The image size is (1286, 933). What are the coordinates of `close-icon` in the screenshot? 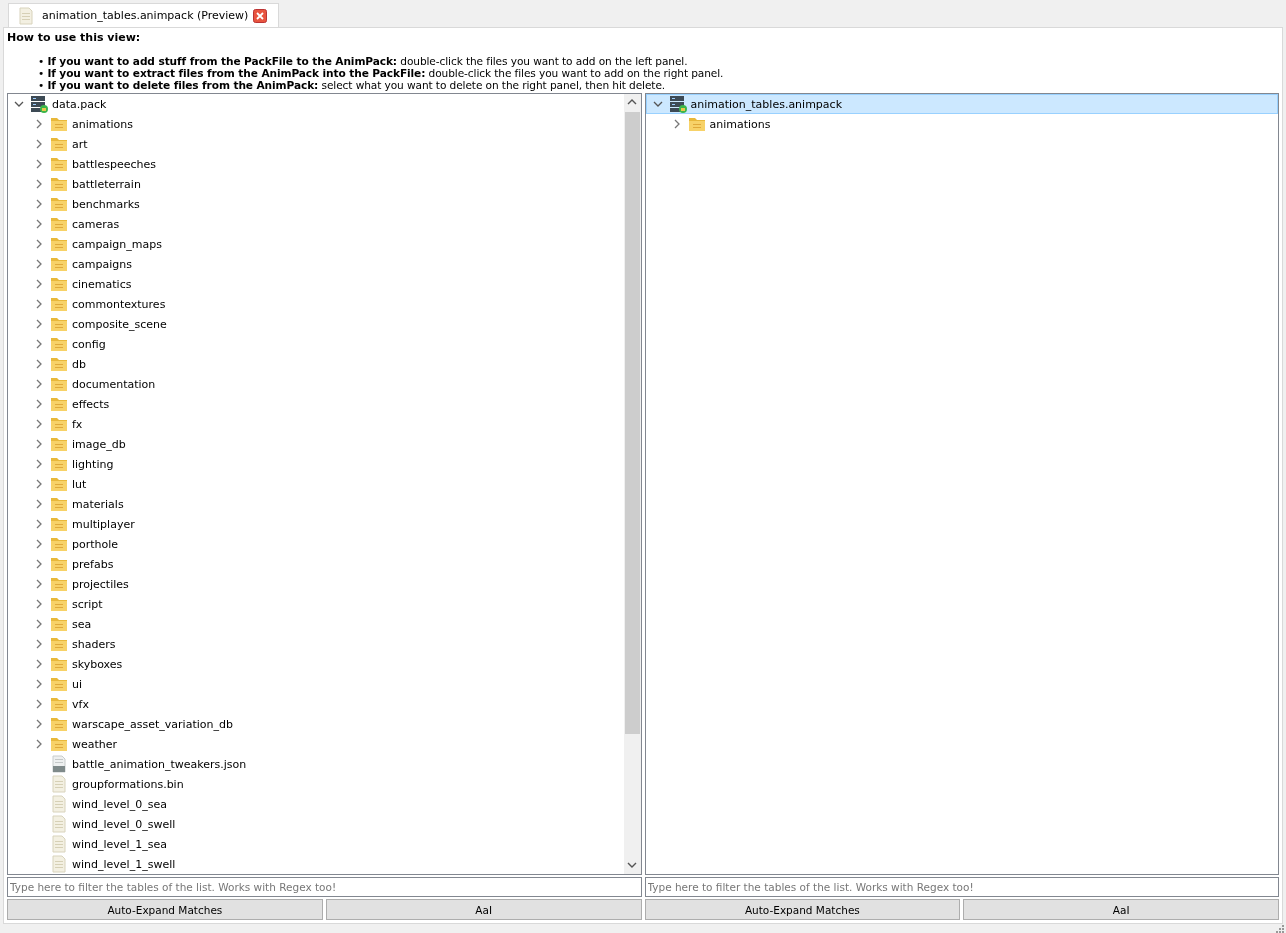 It's located at (260, 15).